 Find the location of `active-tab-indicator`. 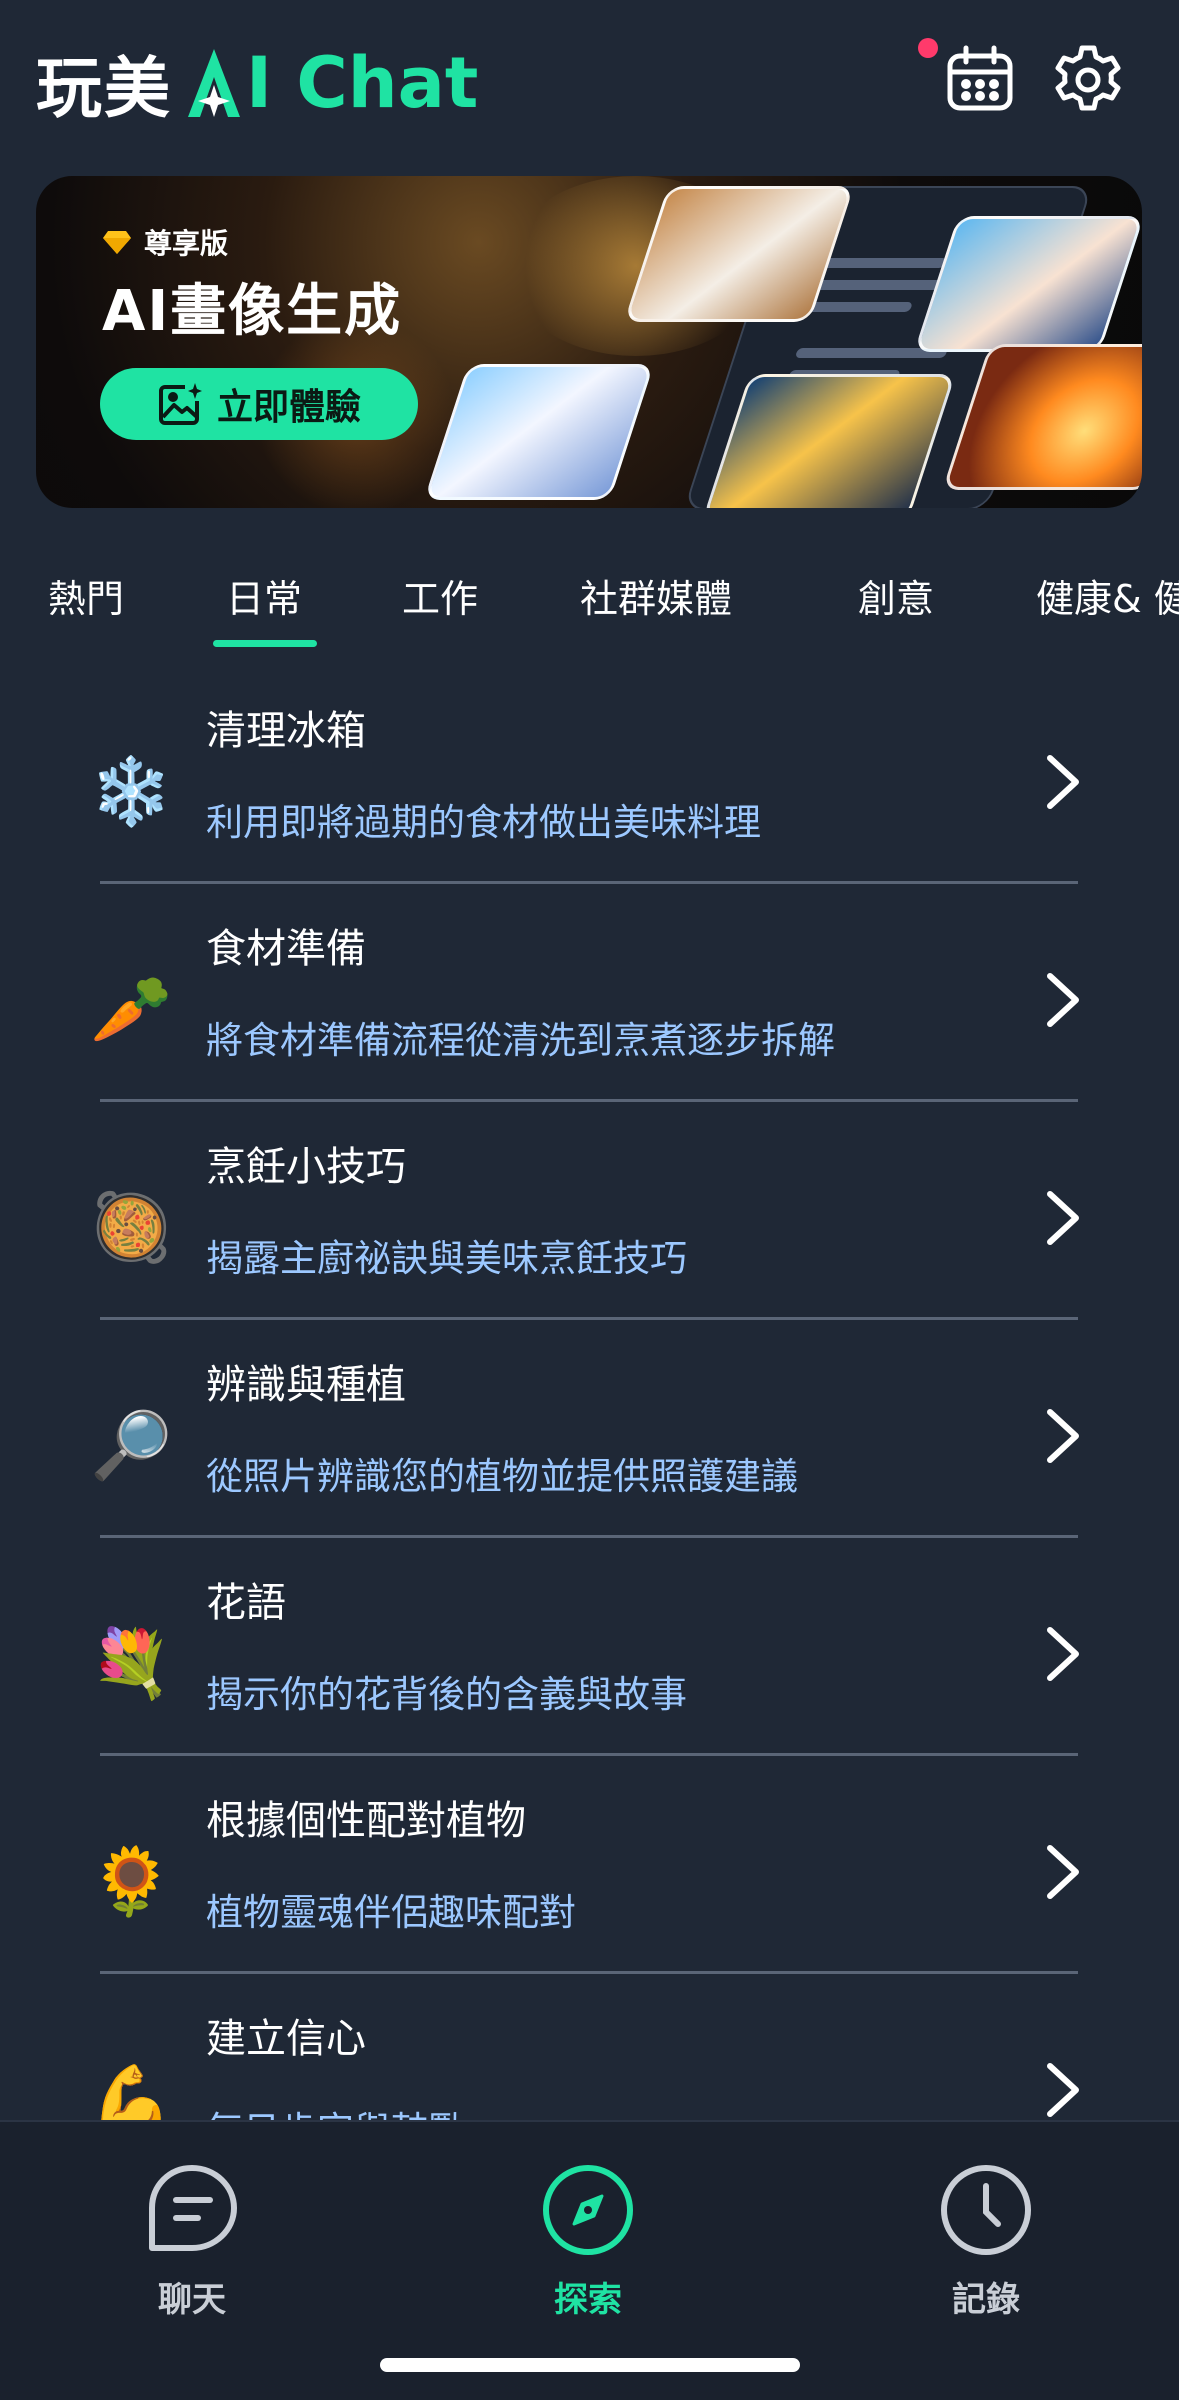

active-tab-indicator is located at coordinates (265, 643).